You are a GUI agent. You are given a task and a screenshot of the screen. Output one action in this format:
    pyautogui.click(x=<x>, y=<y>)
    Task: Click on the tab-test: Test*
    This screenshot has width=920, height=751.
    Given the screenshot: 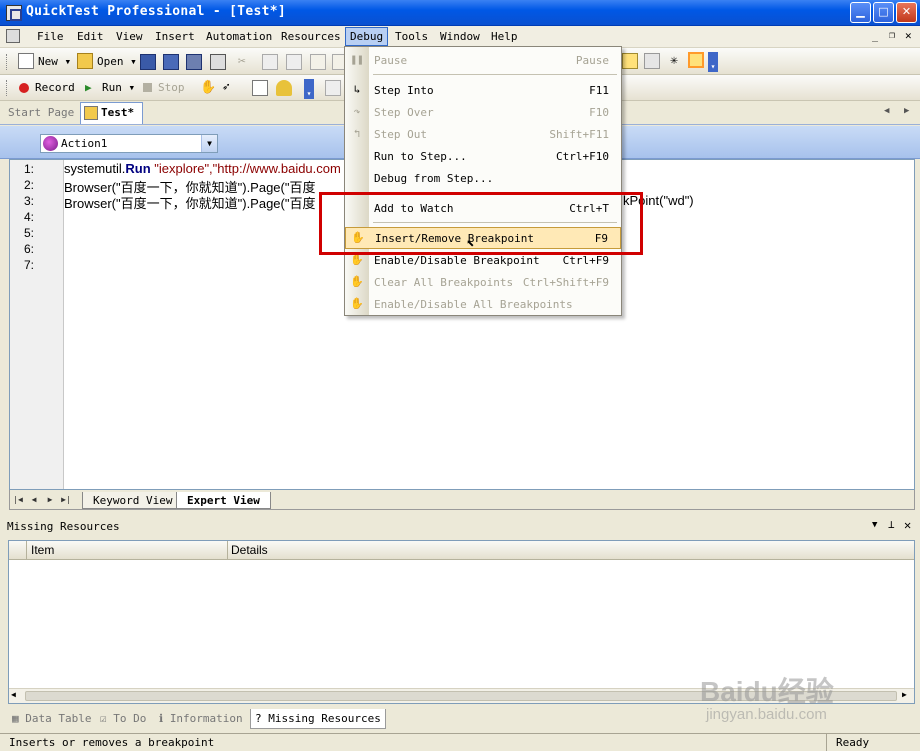 What is the action you would take?
    pyautogui.click(x=111, y=113)
    